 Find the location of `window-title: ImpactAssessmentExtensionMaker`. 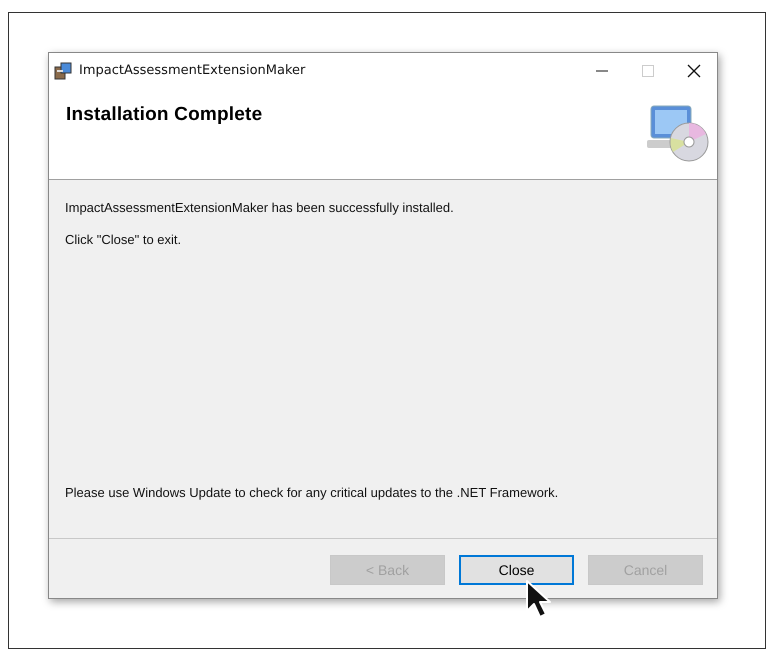

window-title: ImpactAssessmentExtensionMaker is located at coordinates (192, 70).